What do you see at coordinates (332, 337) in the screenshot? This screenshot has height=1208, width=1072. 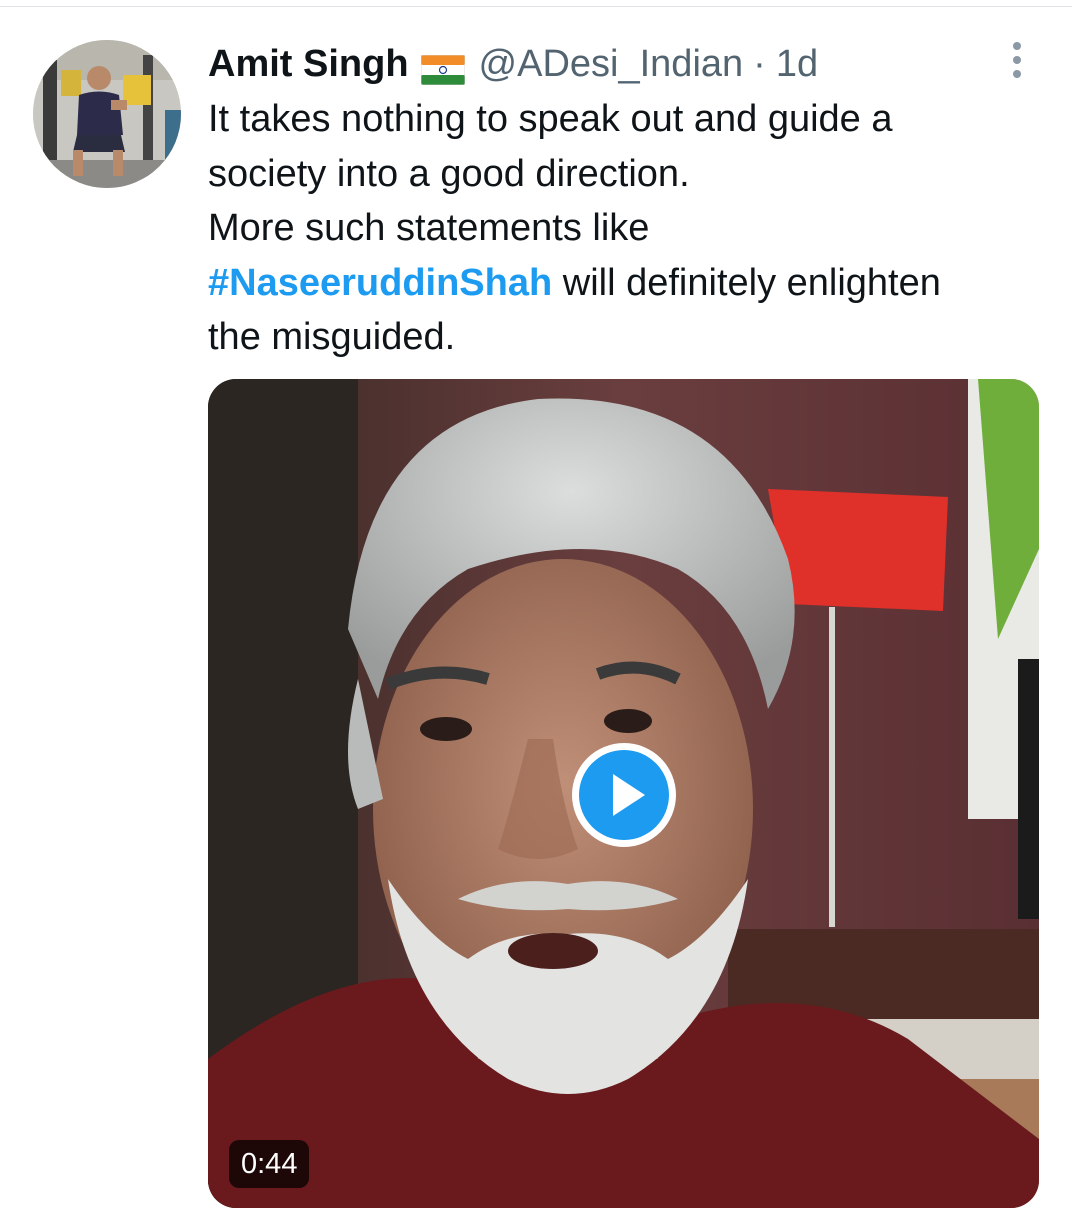 I see `tweet-text-line: the misguided.` at bounding box center [332, 337].